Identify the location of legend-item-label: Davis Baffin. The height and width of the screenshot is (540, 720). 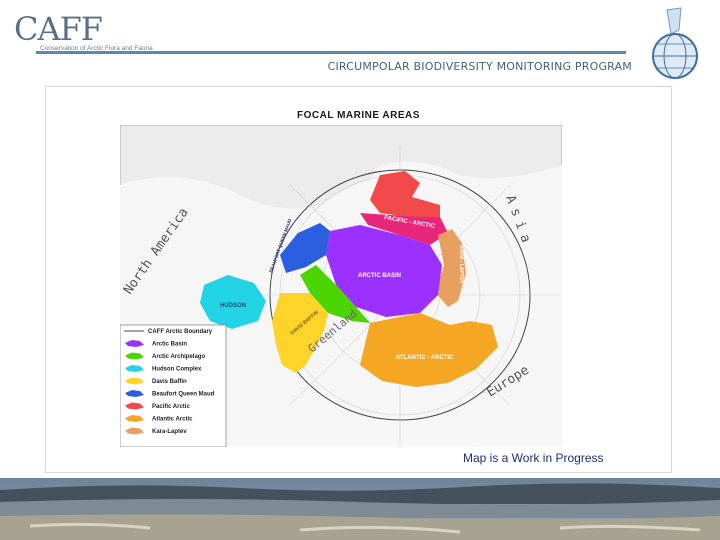
(169, 382).